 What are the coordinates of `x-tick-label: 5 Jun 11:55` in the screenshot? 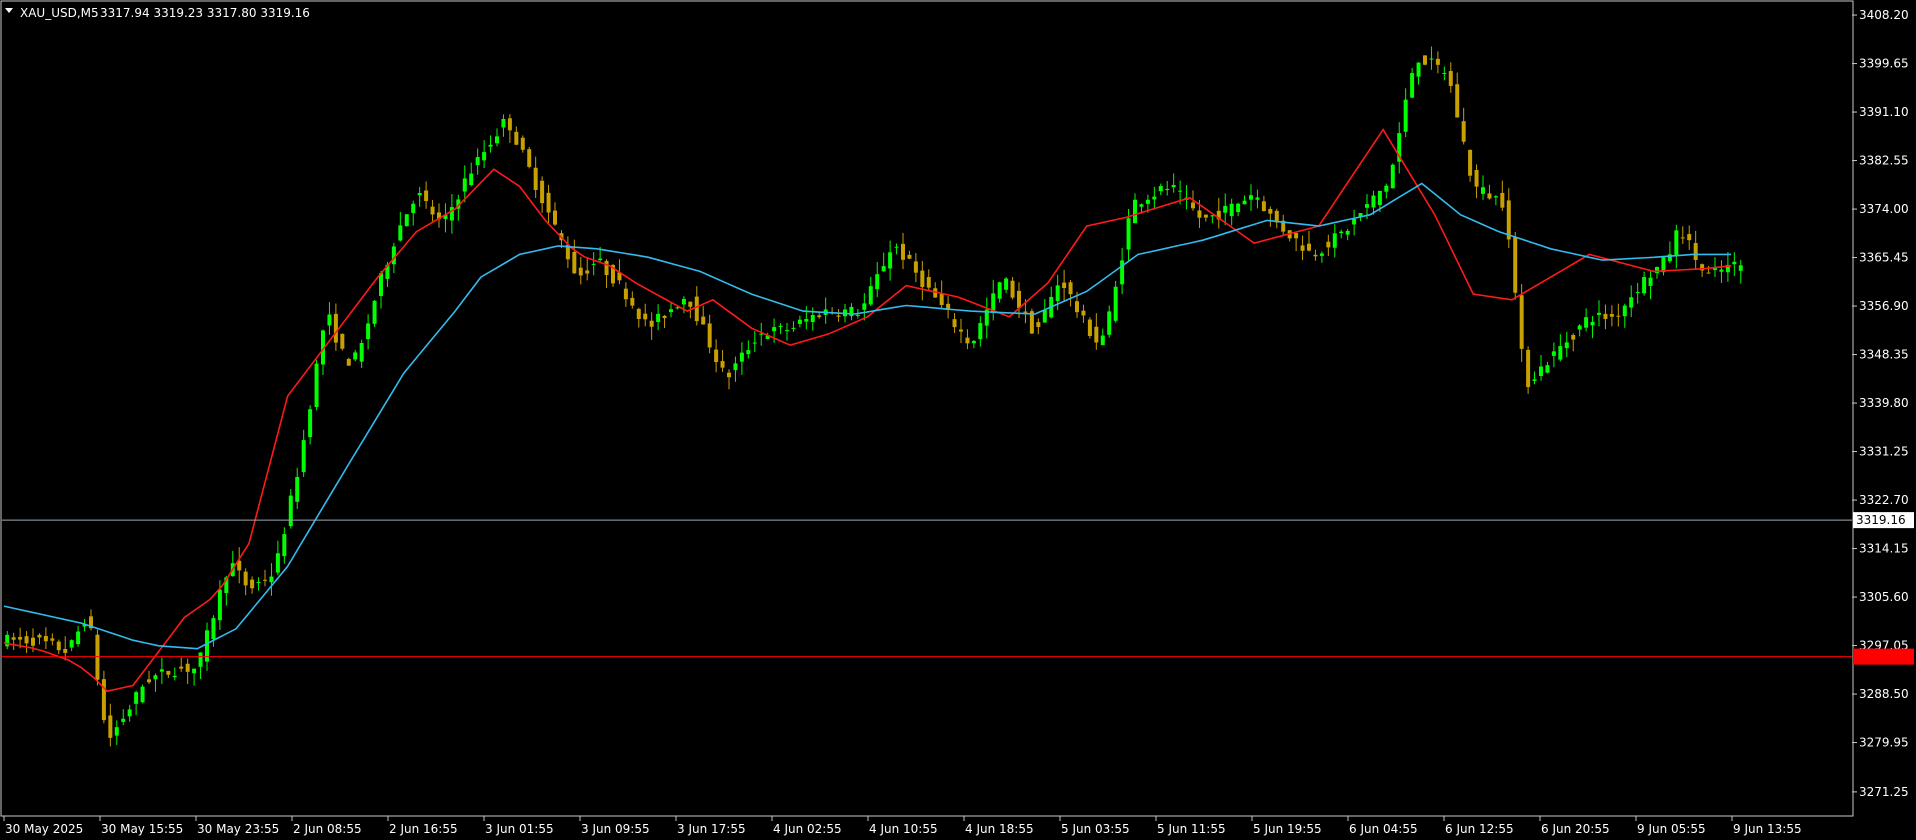 It's located at (1191, 829).